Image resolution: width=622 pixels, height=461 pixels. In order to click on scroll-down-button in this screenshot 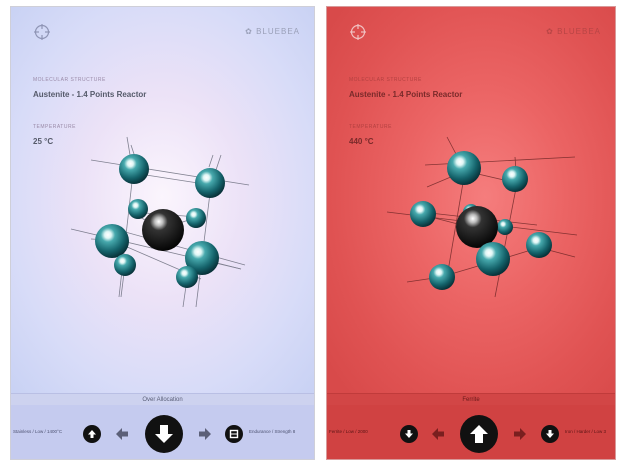, I will do `click(409, 434)`.